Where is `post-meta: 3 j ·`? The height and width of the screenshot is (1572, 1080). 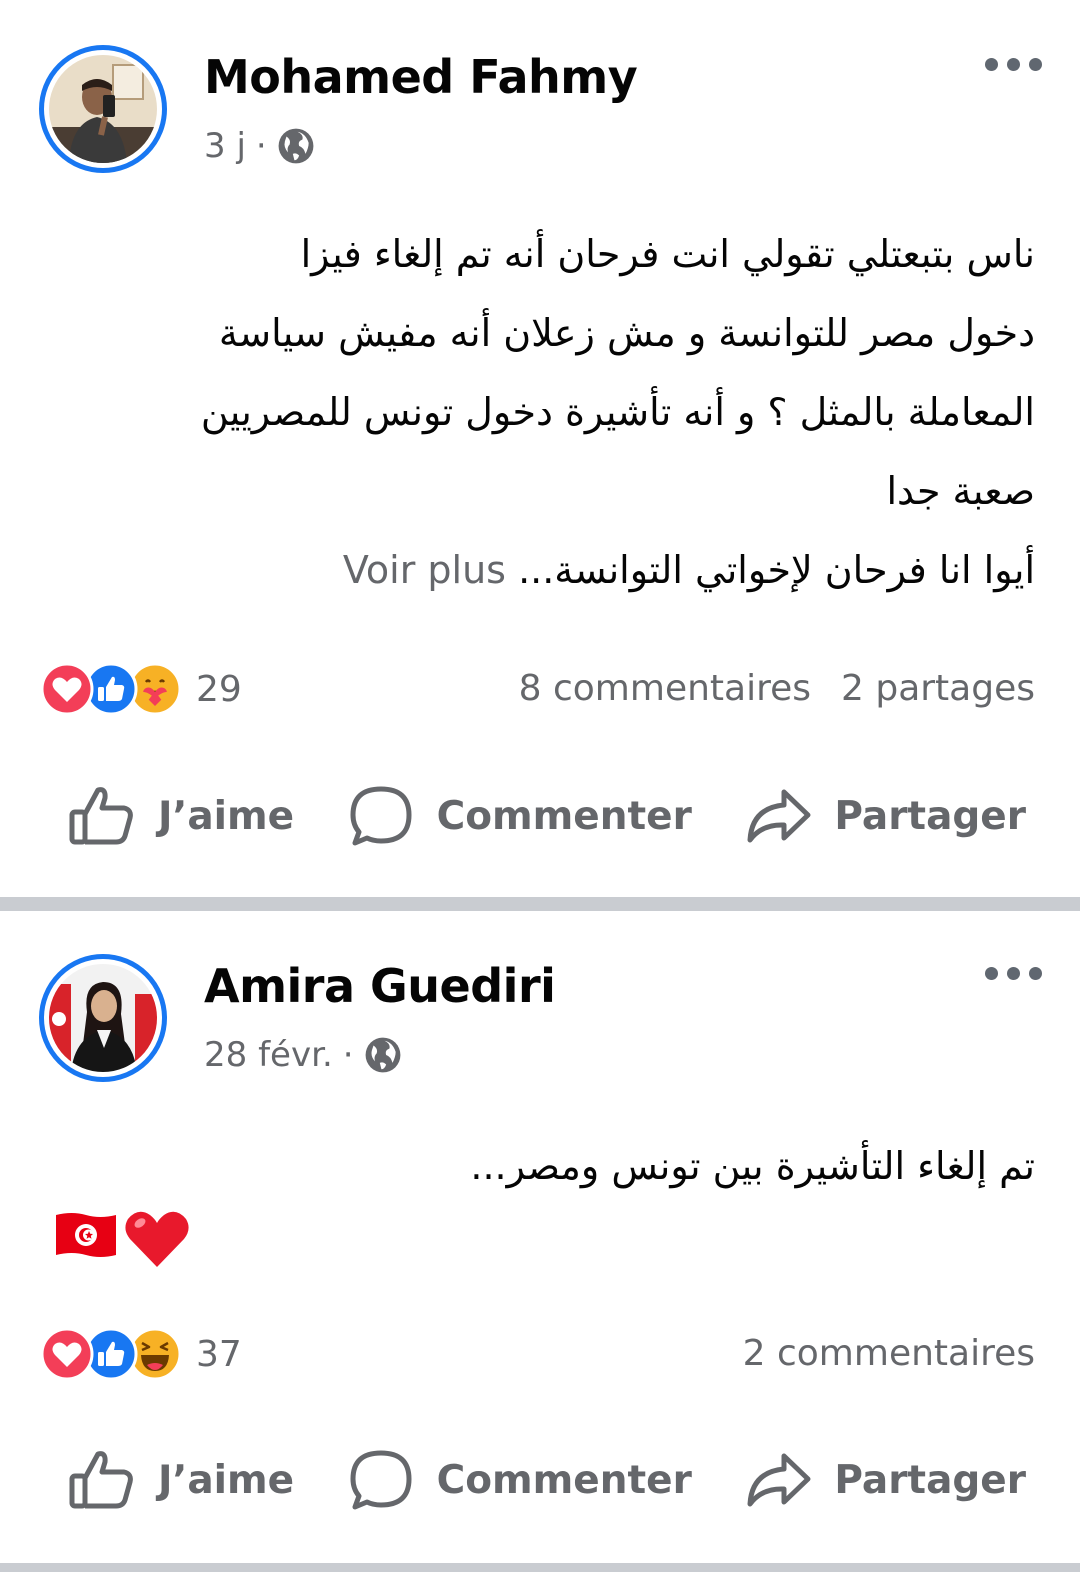
post-meta: 3 j · is located at coordinates (259, 146).